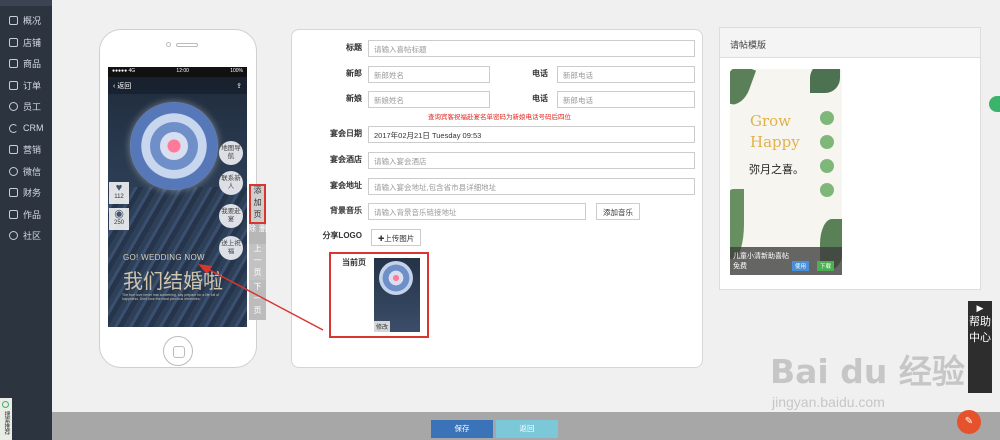 The width and height of the screenshot is (1000, 440). Describe the element at coordinates (399, 238) in the screenshot. I see `upload-label: 上传图片` at that location.